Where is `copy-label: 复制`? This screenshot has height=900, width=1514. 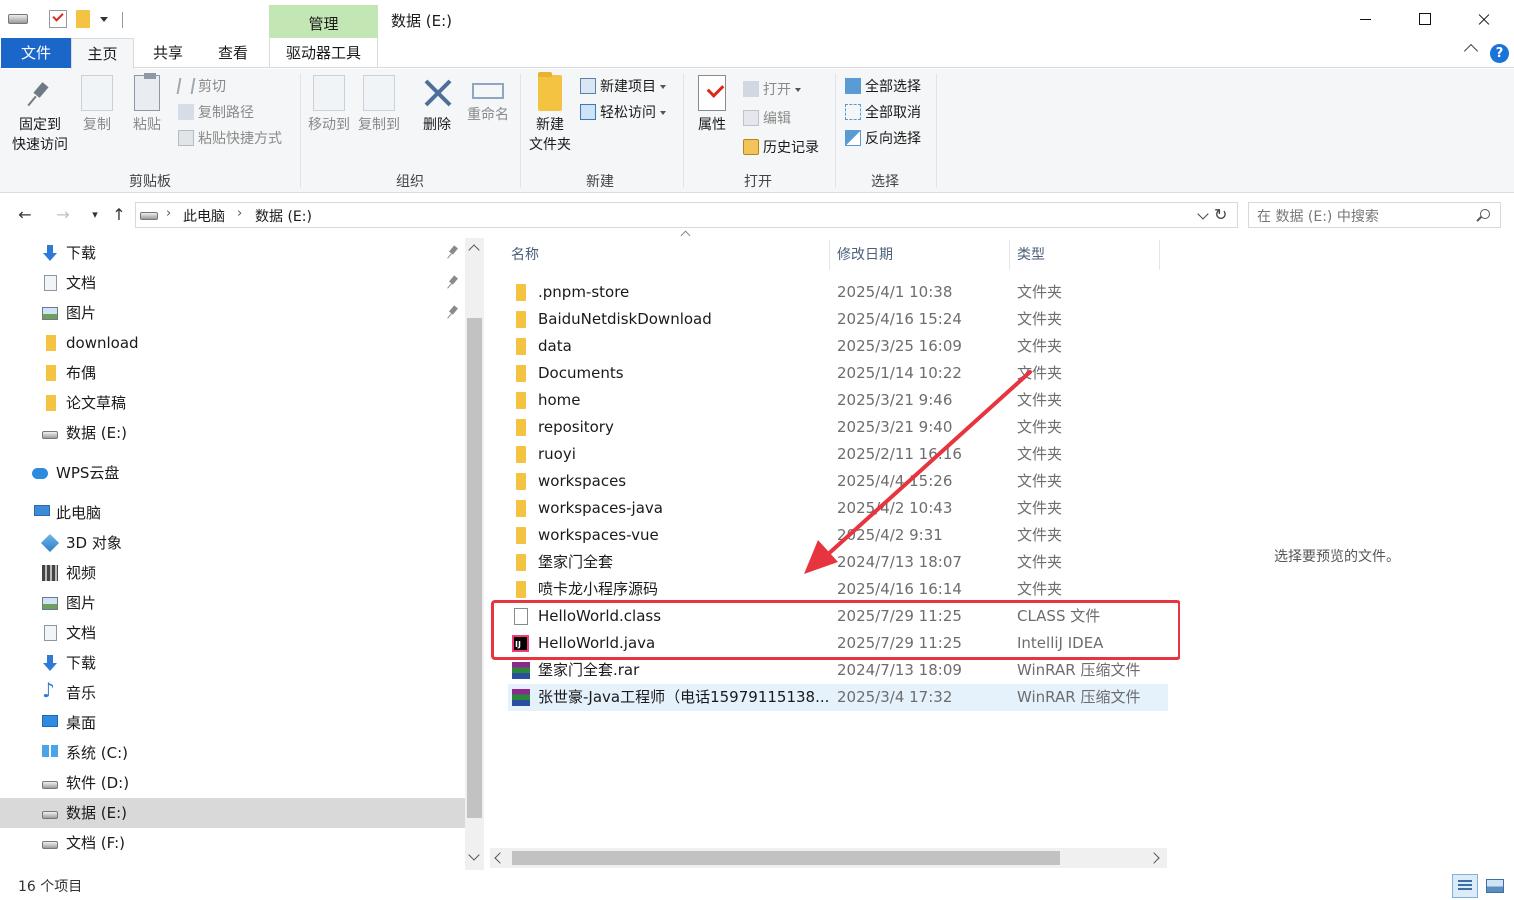 copy-label: 复制 is located at coordinates (97, 125).